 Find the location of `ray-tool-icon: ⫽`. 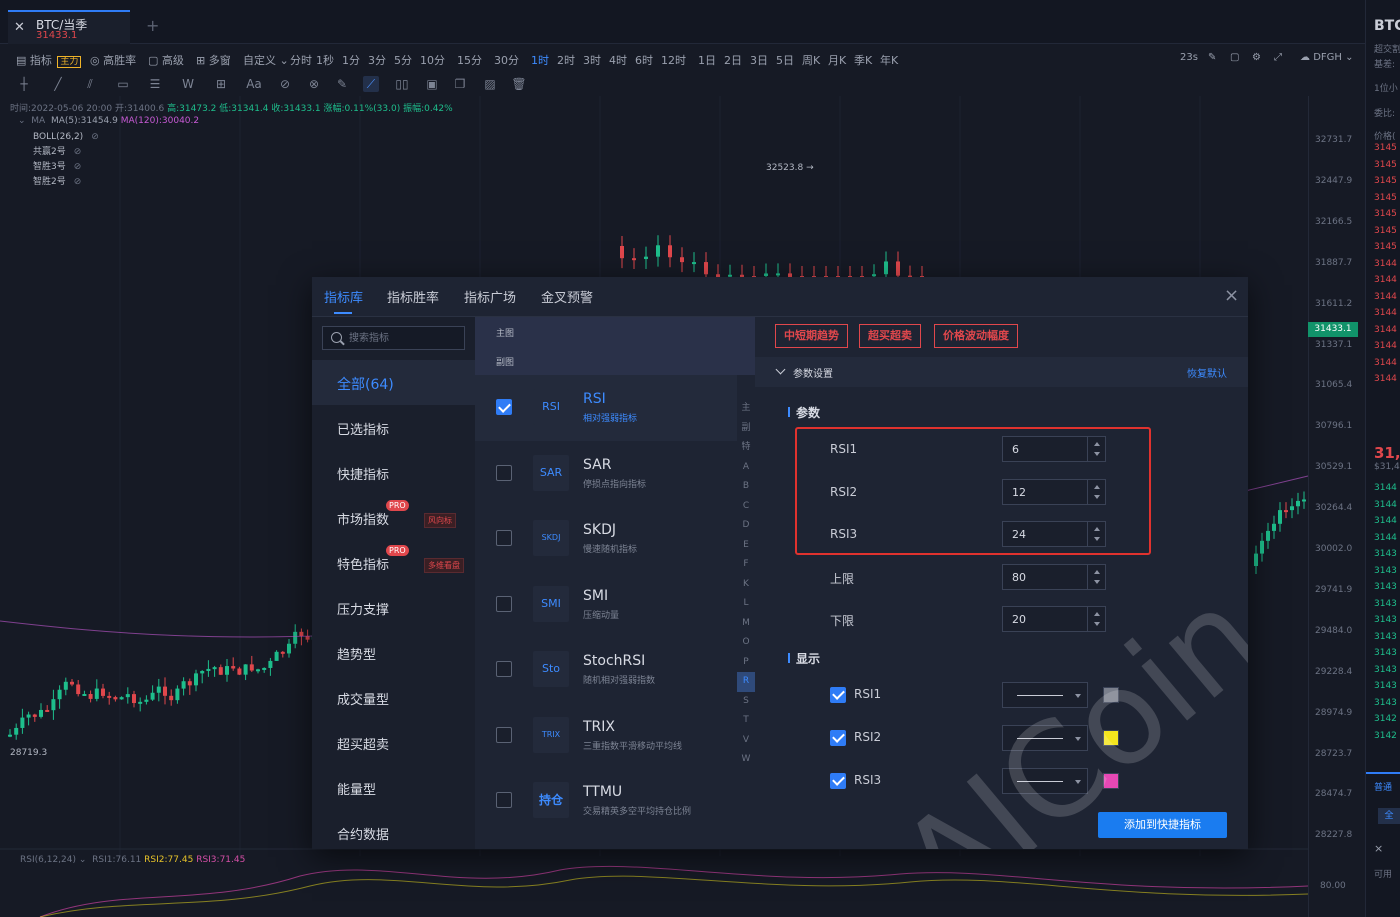

ray-tool-icon: ⫽ is located at coordinates (90, 84).